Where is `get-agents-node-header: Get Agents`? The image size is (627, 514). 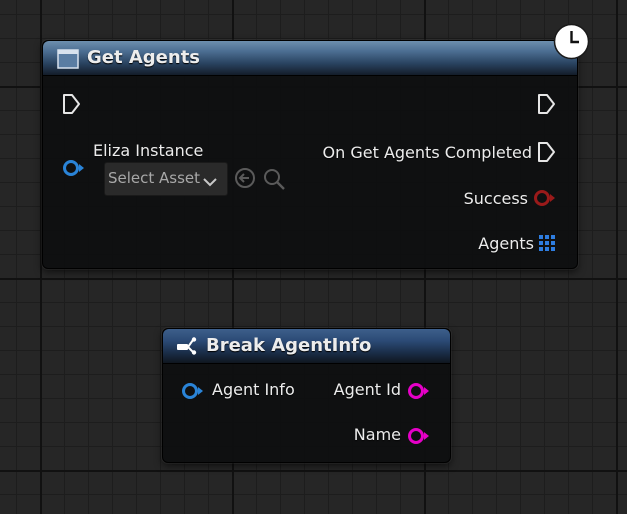 get-agents-node-header: Get Agents is located at coordinates (310, 58).